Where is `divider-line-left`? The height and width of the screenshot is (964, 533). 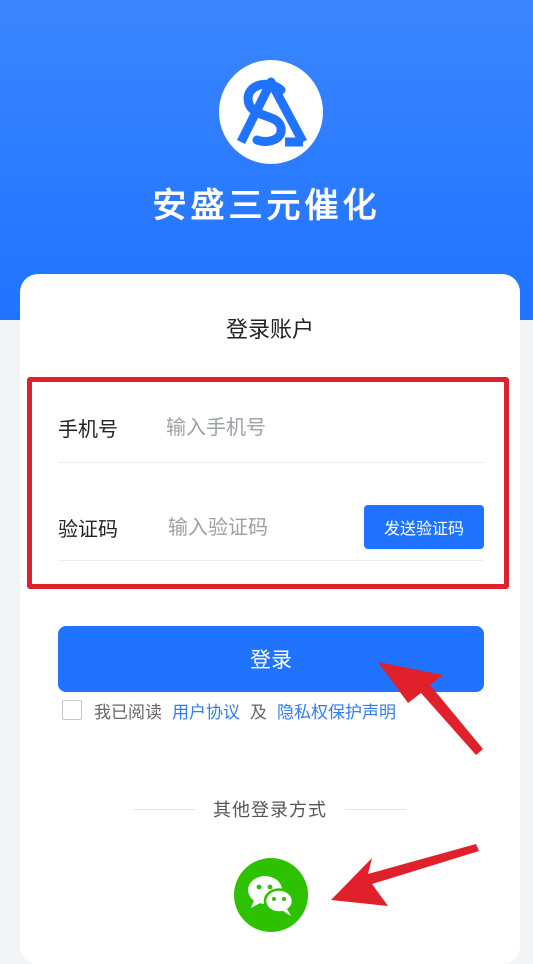
divider-line-left is located at coordinates (164, 809).